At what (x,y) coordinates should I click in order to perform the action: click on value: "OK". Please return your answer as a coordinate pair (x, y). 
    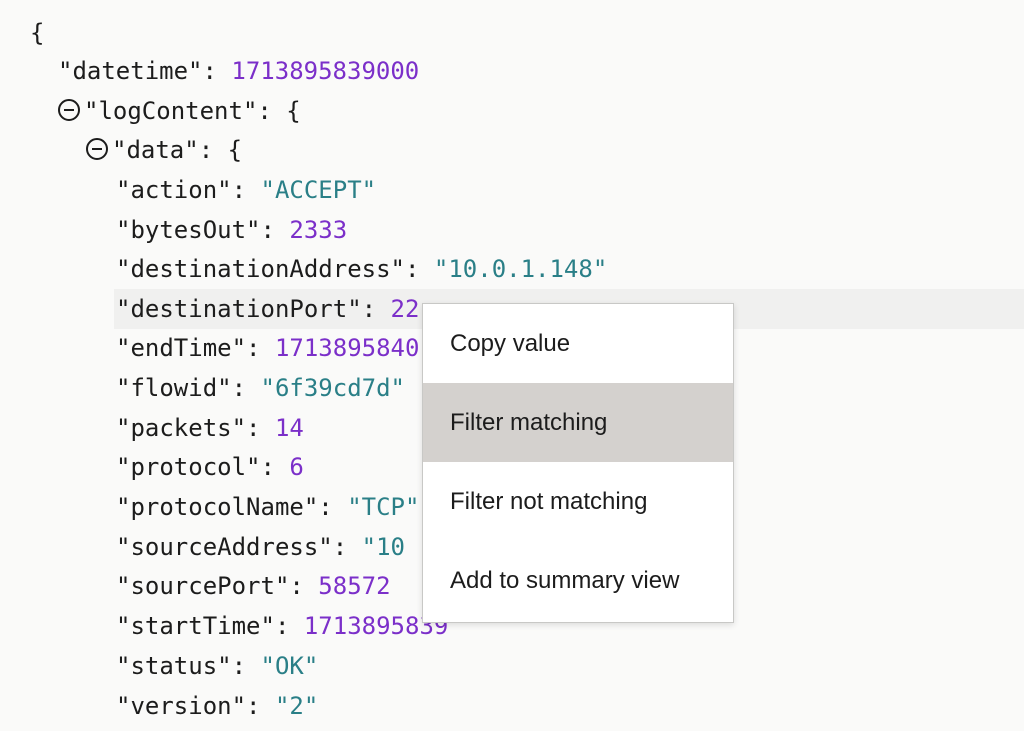
    Looking at the image, I should click on (289, 666).